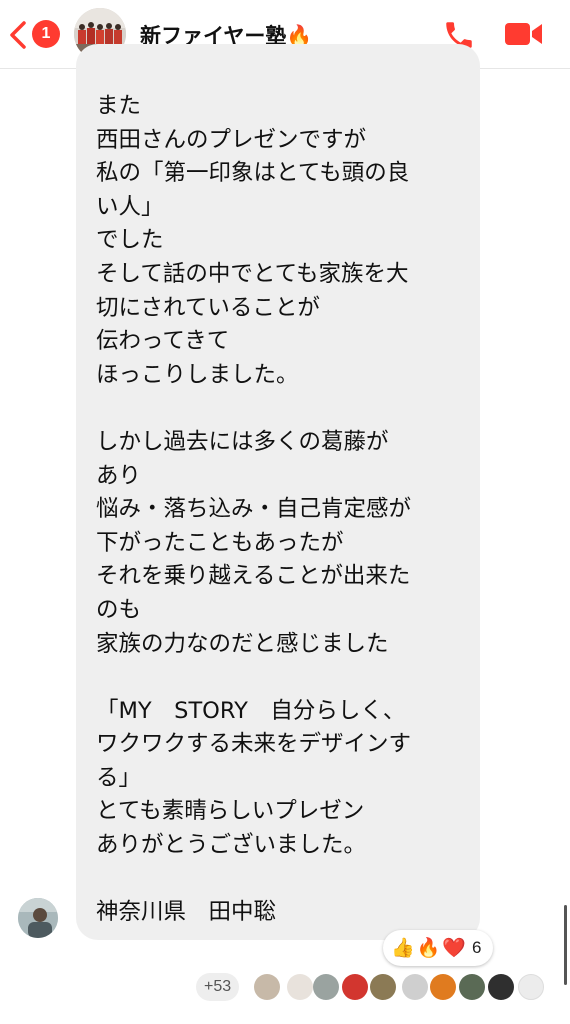 Image resolution: width=570 pixels, height=1024 pixels. I want to click on fire-icon: 🔥, so click(428, 947).